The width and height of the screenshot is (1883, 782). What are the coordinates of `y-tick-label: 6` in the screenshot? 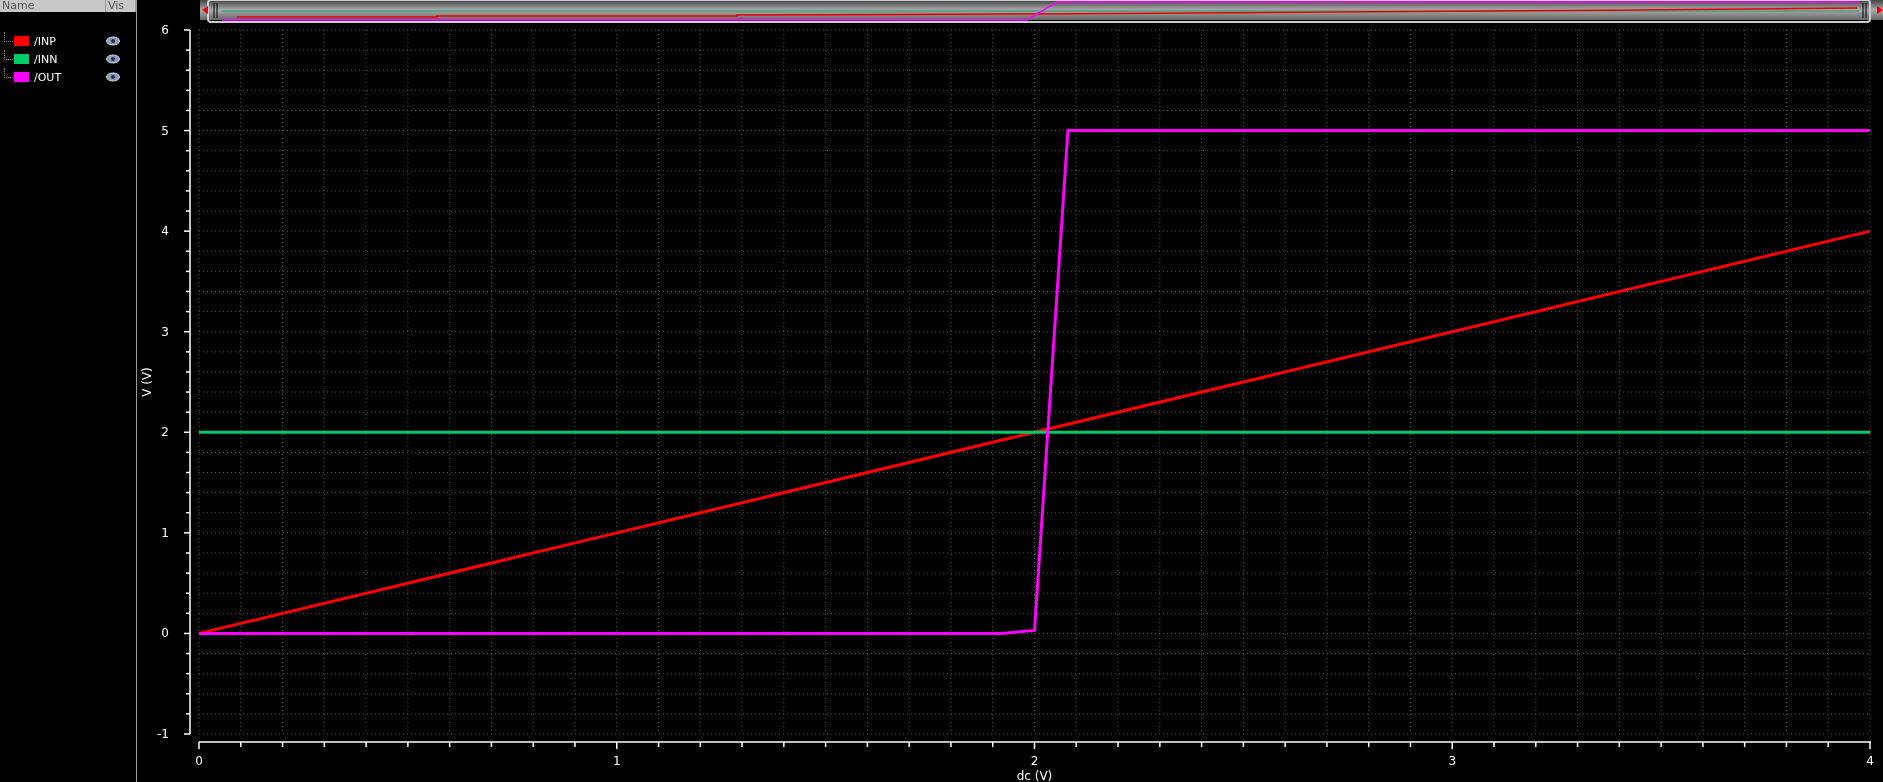 It's located at (165, 30).